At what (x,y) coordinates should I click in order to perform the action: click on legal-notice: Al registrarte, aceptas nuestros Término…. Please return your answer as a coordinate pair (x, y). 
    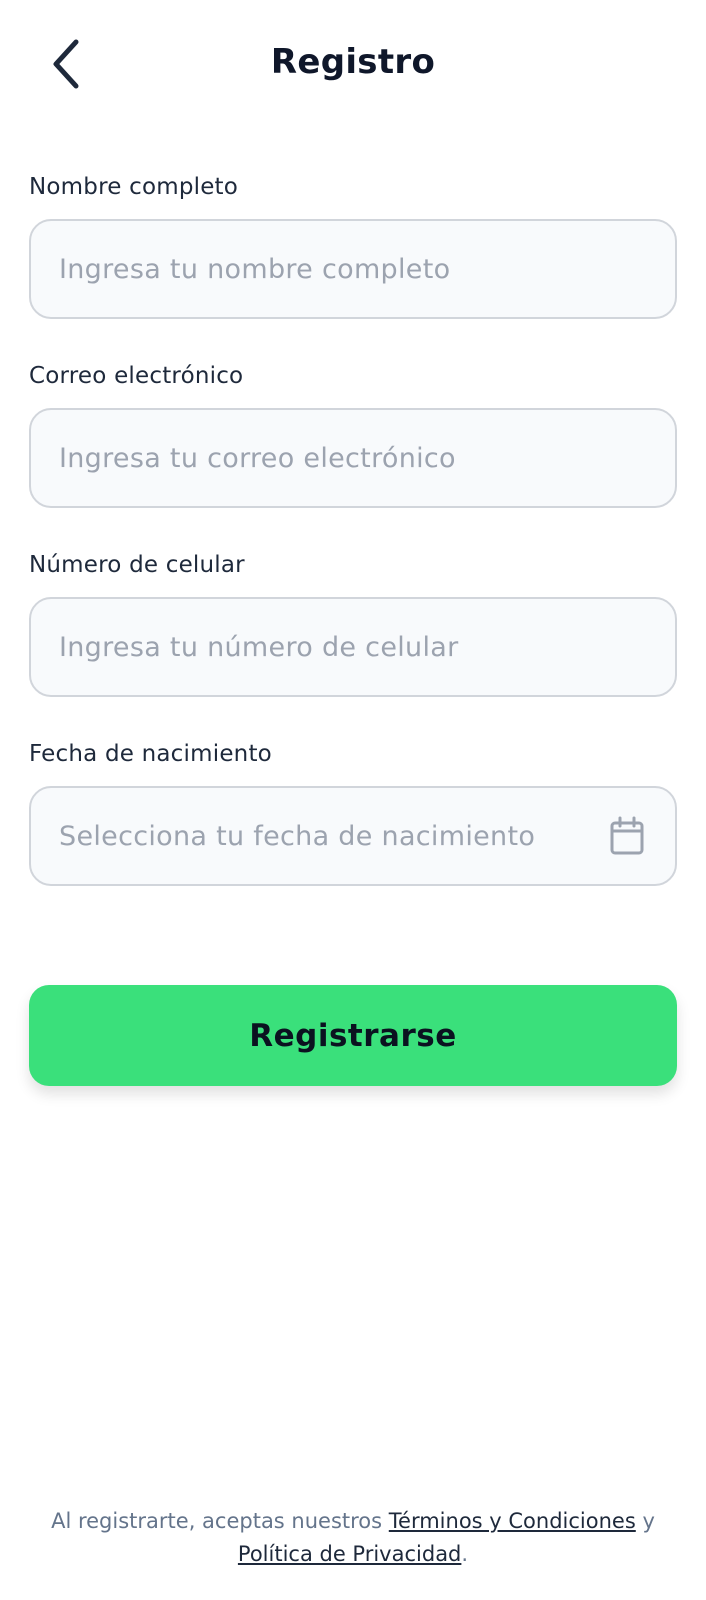
    Looking at the image, I should click on (353, 1538).